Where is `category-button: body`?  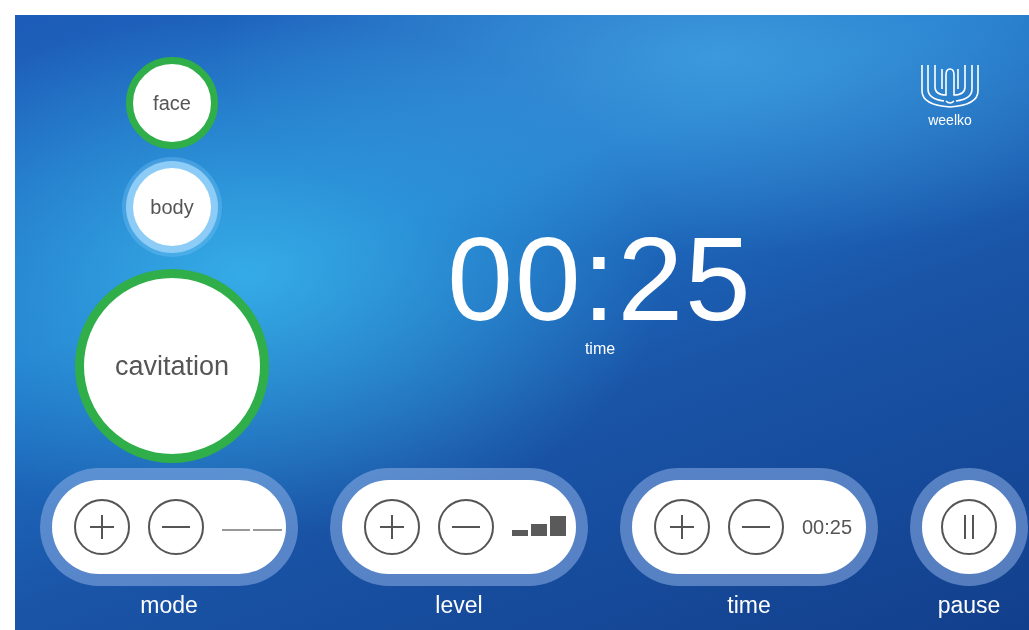
category-button: body is located at coordinates (172, 207).